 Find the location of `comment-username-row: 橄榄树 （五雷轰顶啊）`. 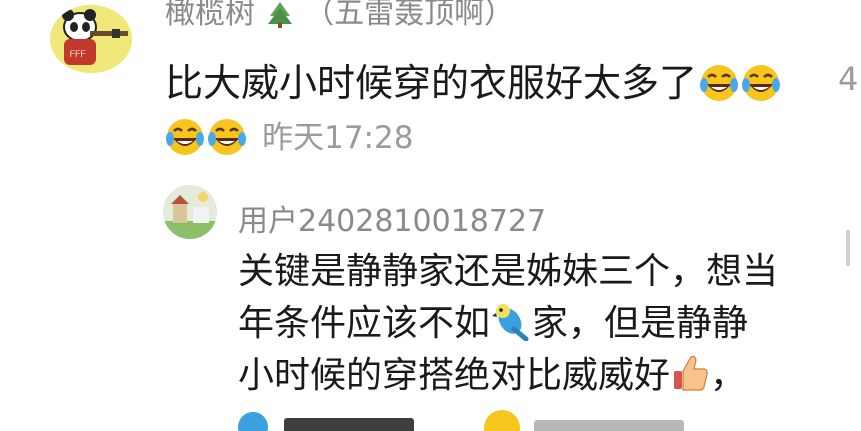

comment-username-row: 橄榄树 （五雷轰顶啊） is located at coordinates (339, 16).